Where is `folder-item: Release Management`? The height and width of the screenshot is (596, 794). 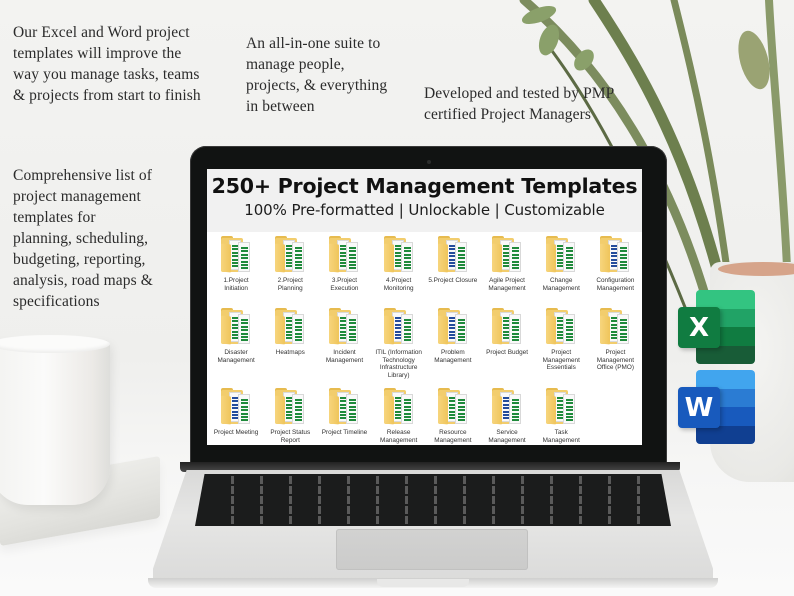
folder-item: Release Management is located at coordinates (399, 415).